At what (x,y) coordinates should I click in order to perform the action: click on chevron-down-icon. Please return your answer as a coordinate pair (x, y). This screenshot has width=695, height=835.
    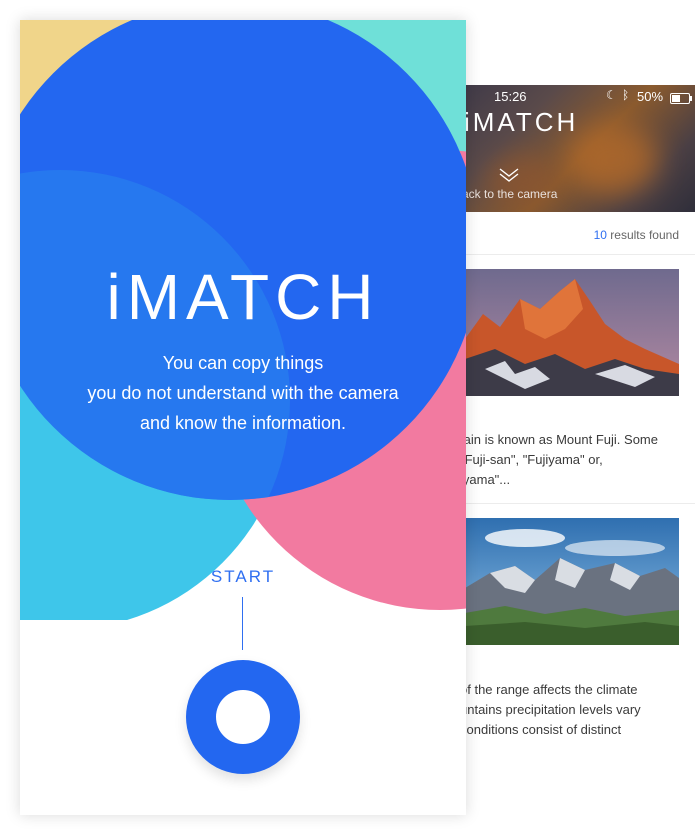
    Looking at the image, I should click on (509, 175).